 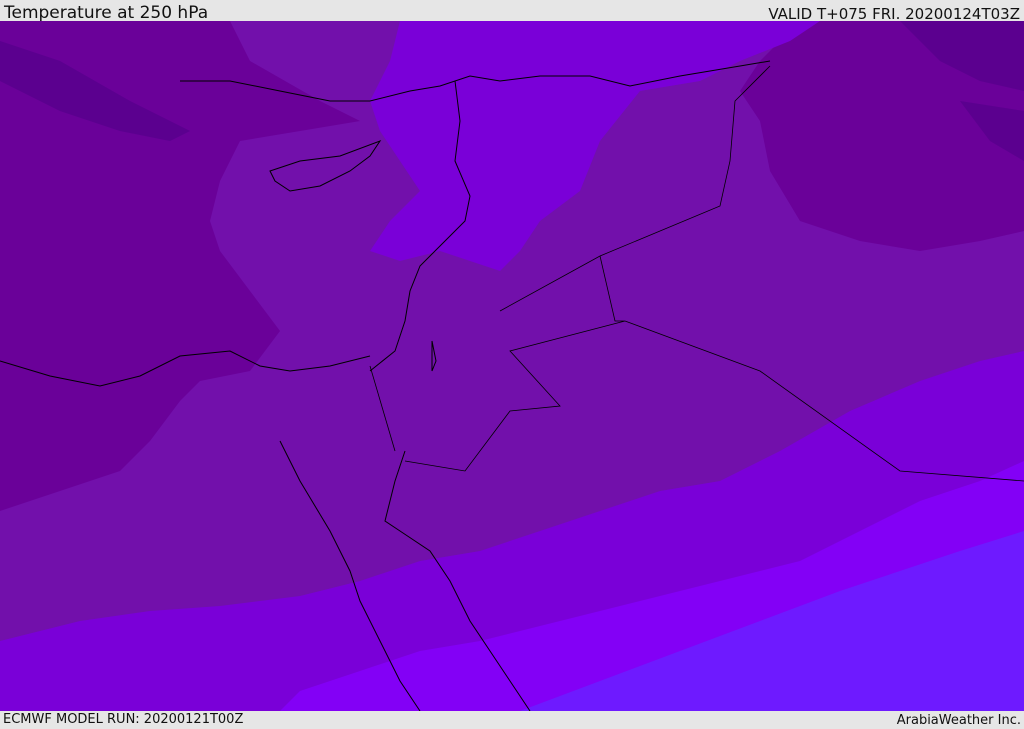 I want to click on model-run-label: ECMWF MODEL RUN: 20200121T00Z, so click(x=123, y=719).